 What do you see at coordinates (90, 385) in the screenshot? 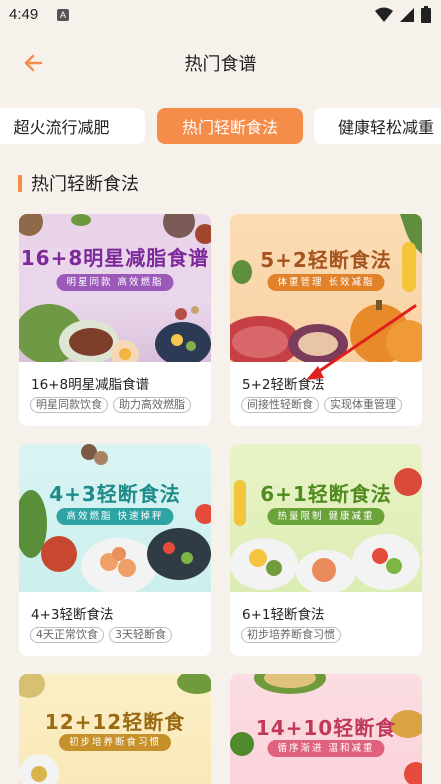
I see `card-title: 16+8明星减脂食谱` at bounding box center [90, 385].